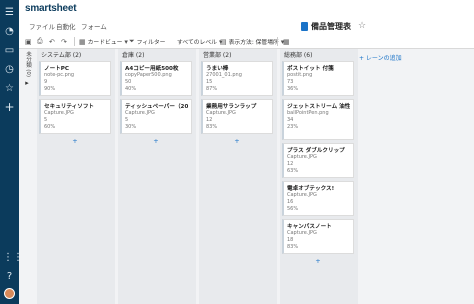 Image resolution: width=474 pixels, height=304 pixels. Describe the element at coordinates (9, 107) in the screenshot. I see `create-plus-icon: +` at that location.